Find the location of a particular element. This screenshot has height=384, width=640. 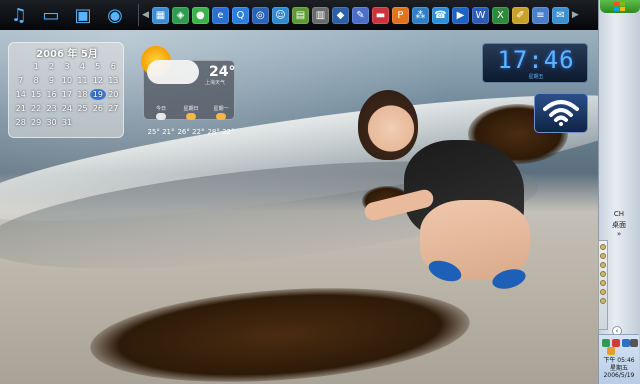

tray-app-icon is located at coordinates (634, 343).